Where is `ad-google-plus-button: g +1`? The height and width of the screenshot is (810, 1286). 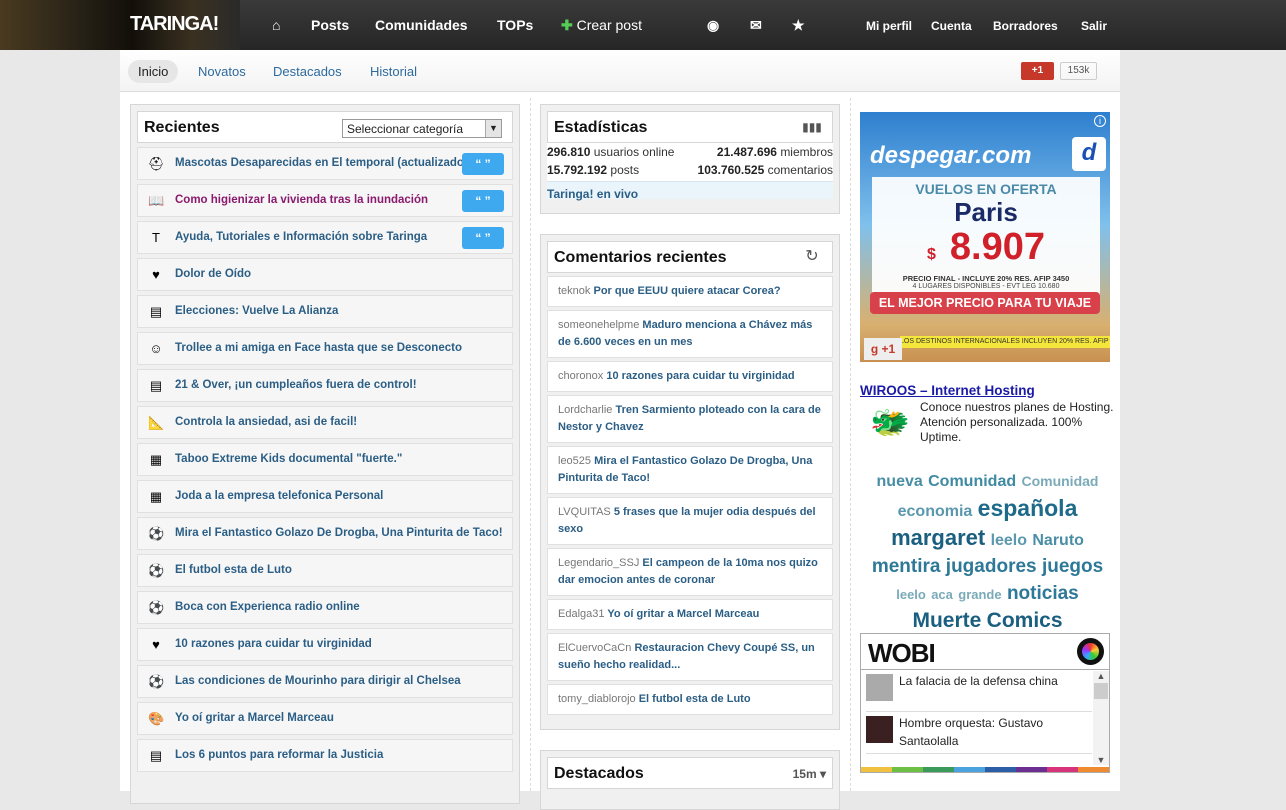
ad-google-plus-button: g +1 is located at coordinates (883, 349).